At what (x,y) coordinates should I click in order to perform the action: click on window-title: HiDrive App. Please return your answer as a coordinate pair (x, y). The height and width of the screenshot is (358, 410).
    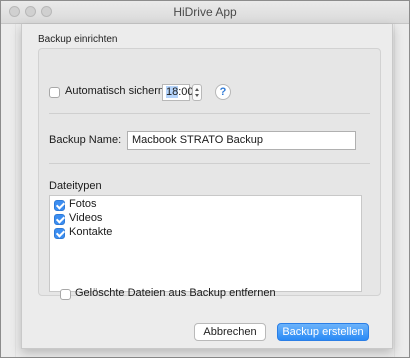
    Looking at the image, I should click on (205, 12).